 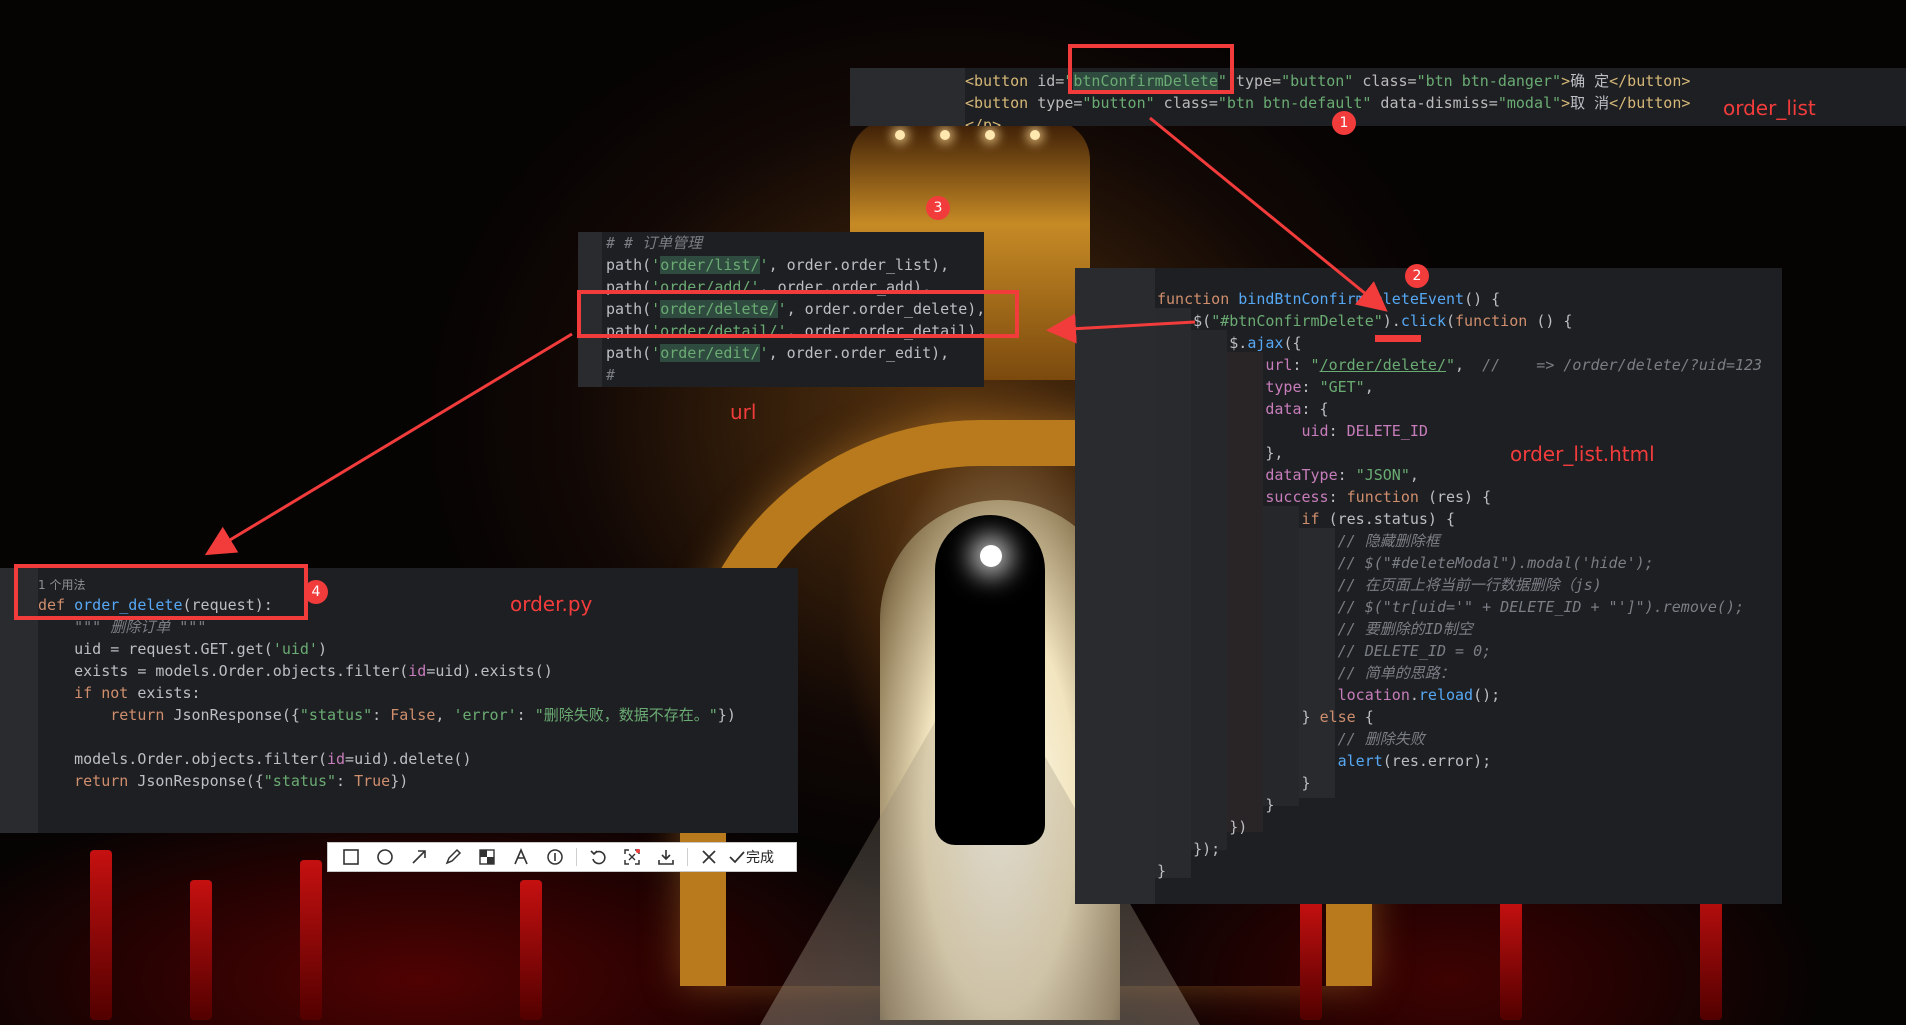 I want to click on underline-mark, so click(x=1398, y=338).